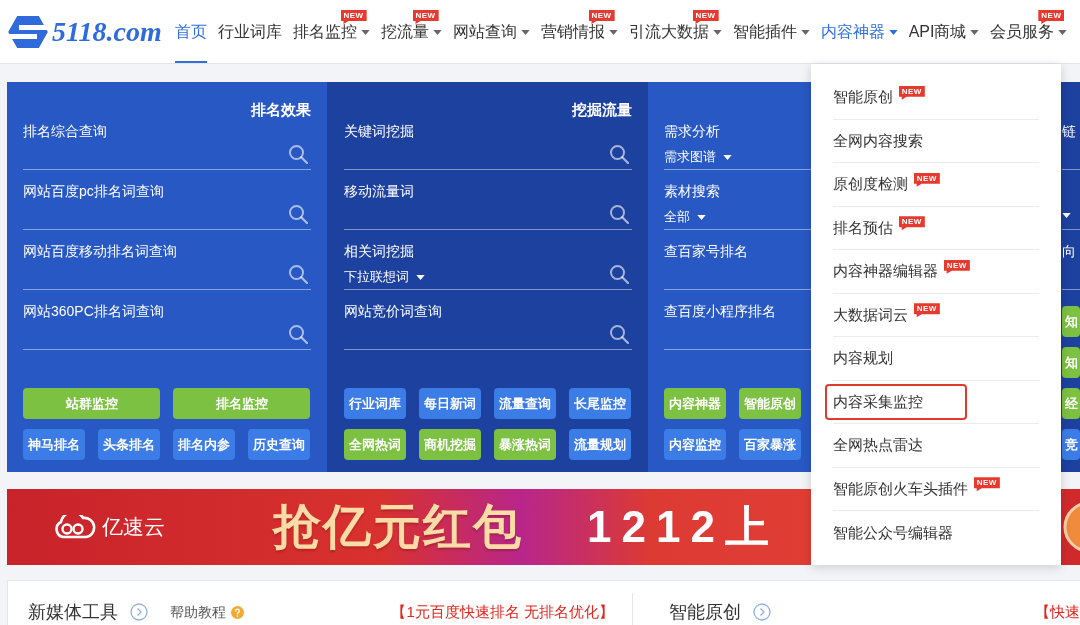 The height and width of the screenshot is (625, 1080). Describe the element at coordinates (133, 527) in the screenshot. I see `brand-name: 亿速云` at that location.